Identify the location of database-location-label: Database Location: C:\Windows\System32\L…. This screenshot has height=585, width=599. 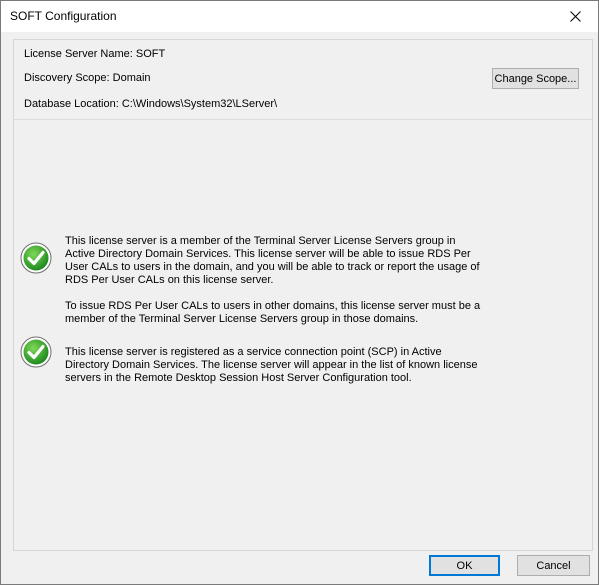
(151, 104).